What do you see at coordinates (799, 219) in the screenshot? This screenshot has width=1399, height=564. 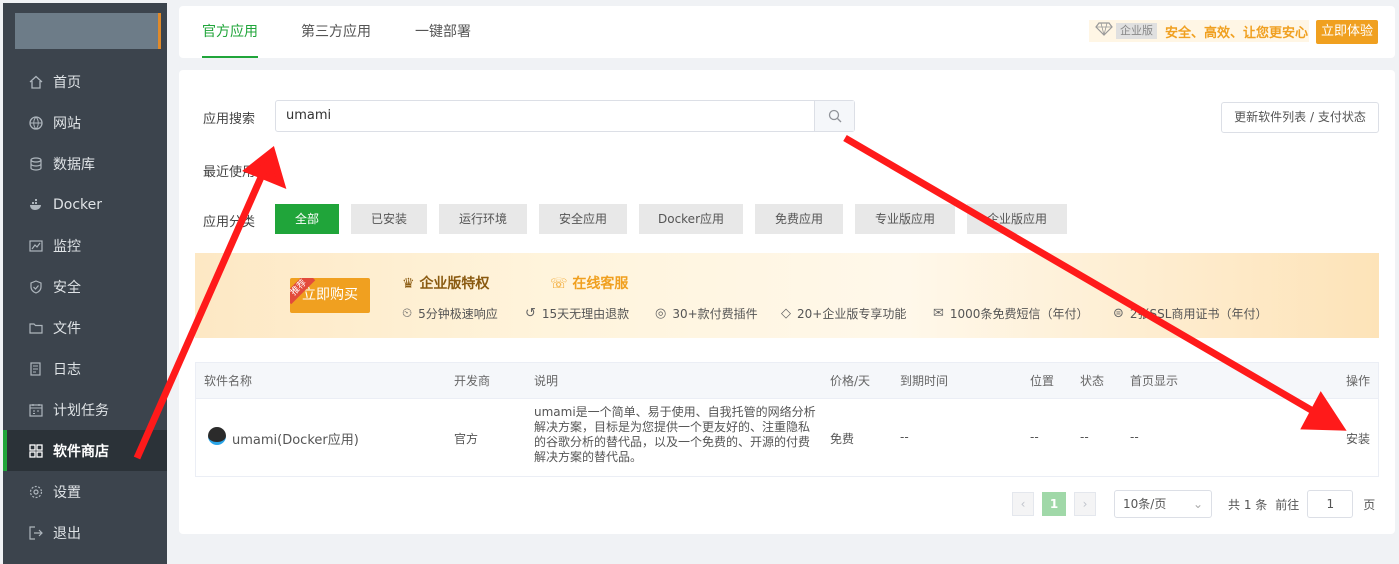 I see `category-free: 免费应用` at bounding box center [799, 219].